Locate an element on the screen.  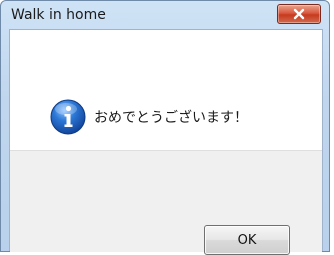
info-icon is located at coordinates (68, 117).